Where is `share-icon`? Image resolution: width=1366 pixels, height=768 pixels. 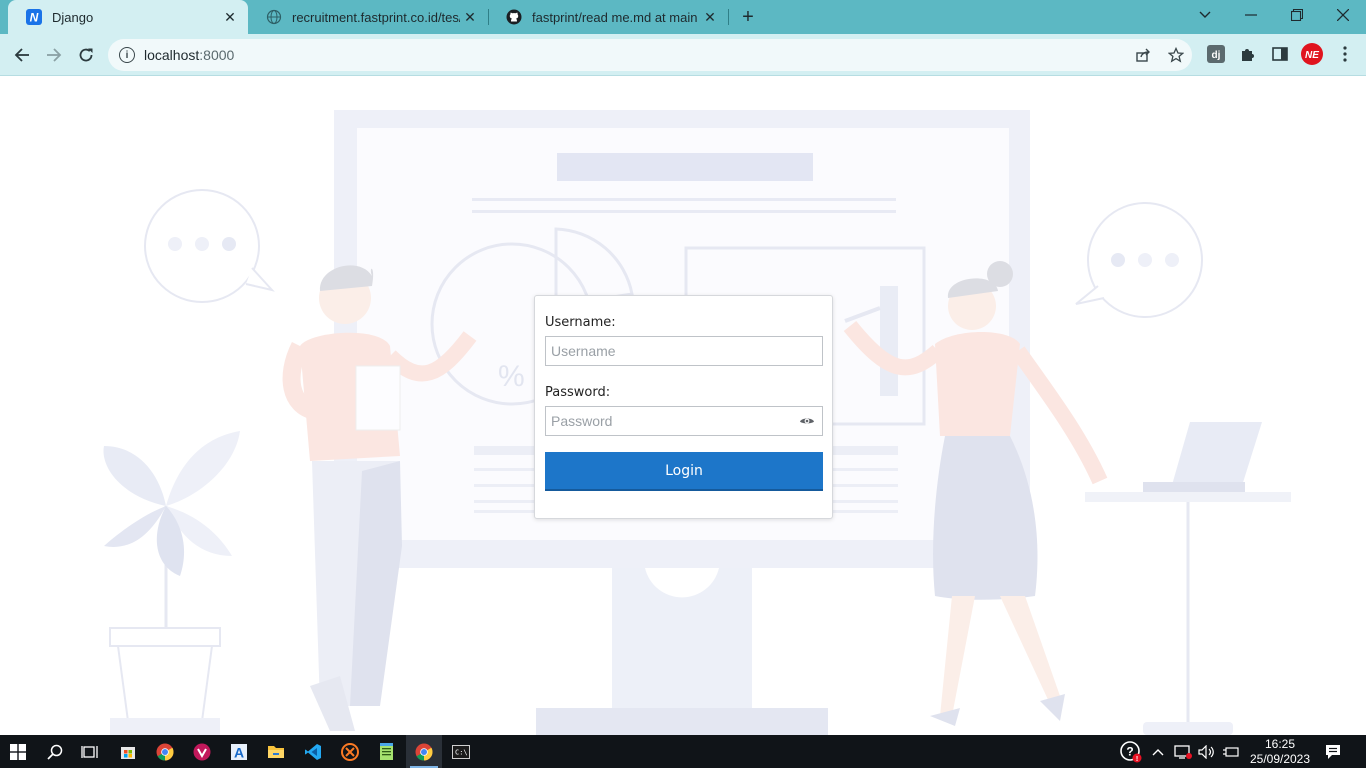
share-icon is located at coordinates (1143, 55).